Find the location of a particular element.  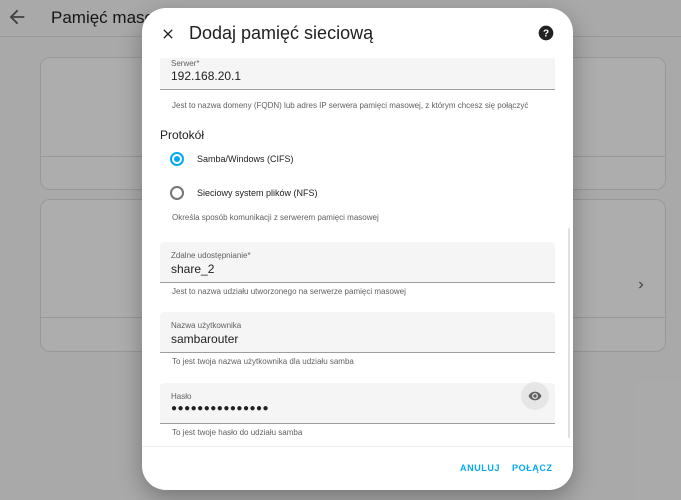

radio-nfs is located at coordinates (177, 193).